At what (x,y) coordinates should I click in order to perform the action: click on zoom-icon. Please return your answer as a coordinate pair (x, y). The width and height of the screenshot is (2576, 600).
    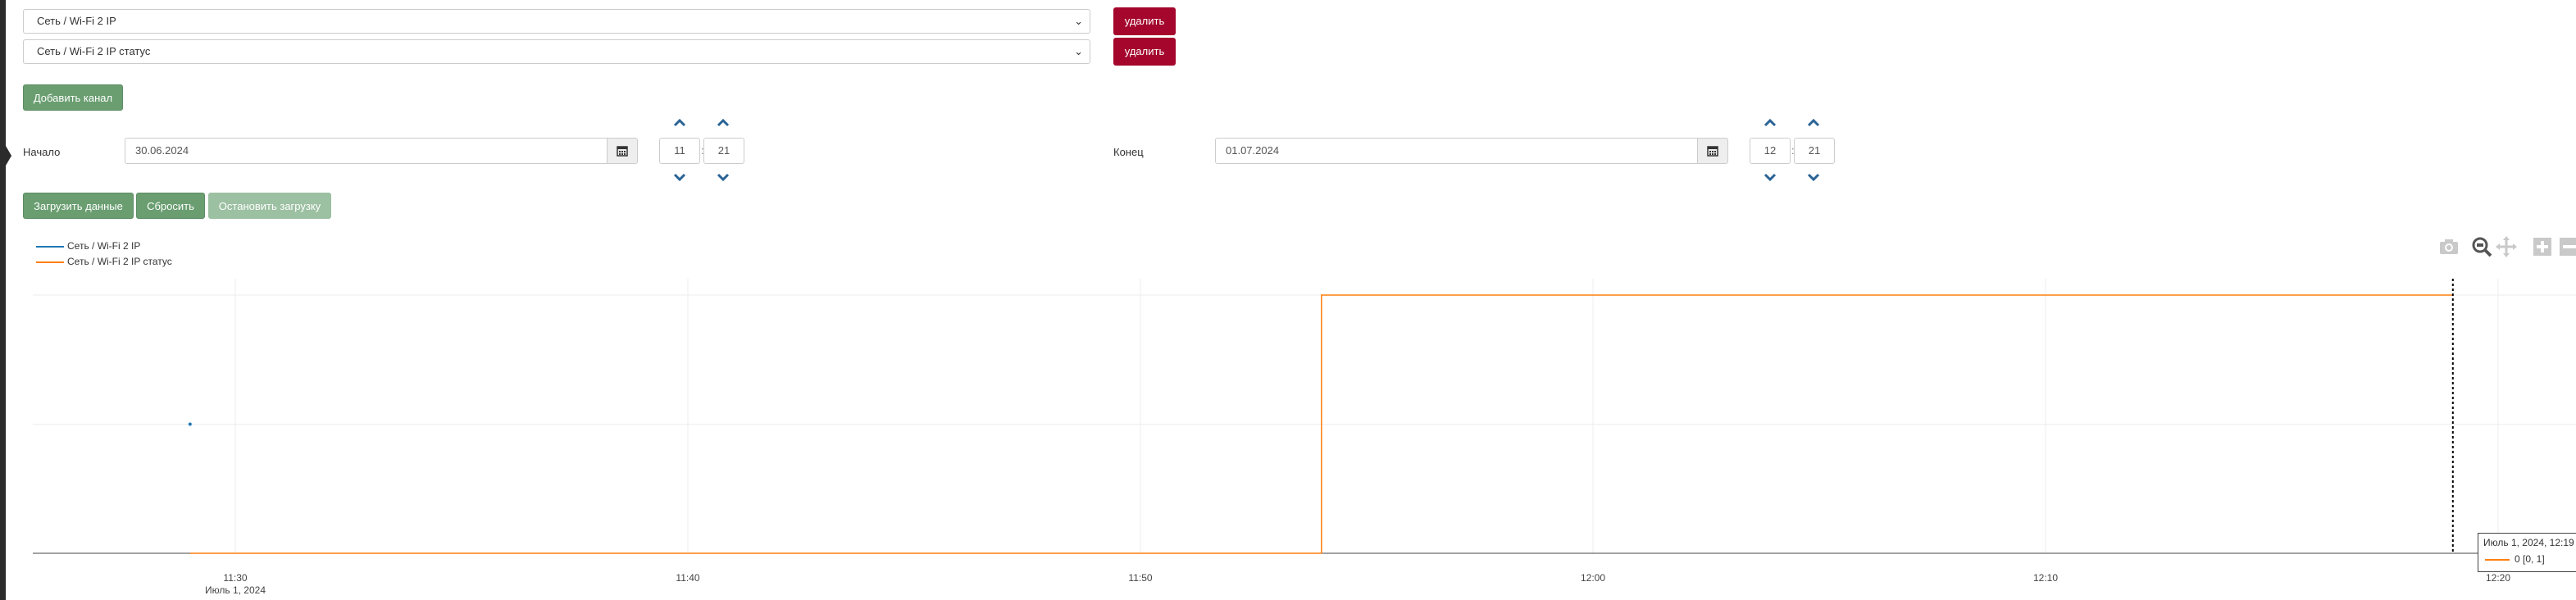
    Looking at the image, I should click on (2481, 247).